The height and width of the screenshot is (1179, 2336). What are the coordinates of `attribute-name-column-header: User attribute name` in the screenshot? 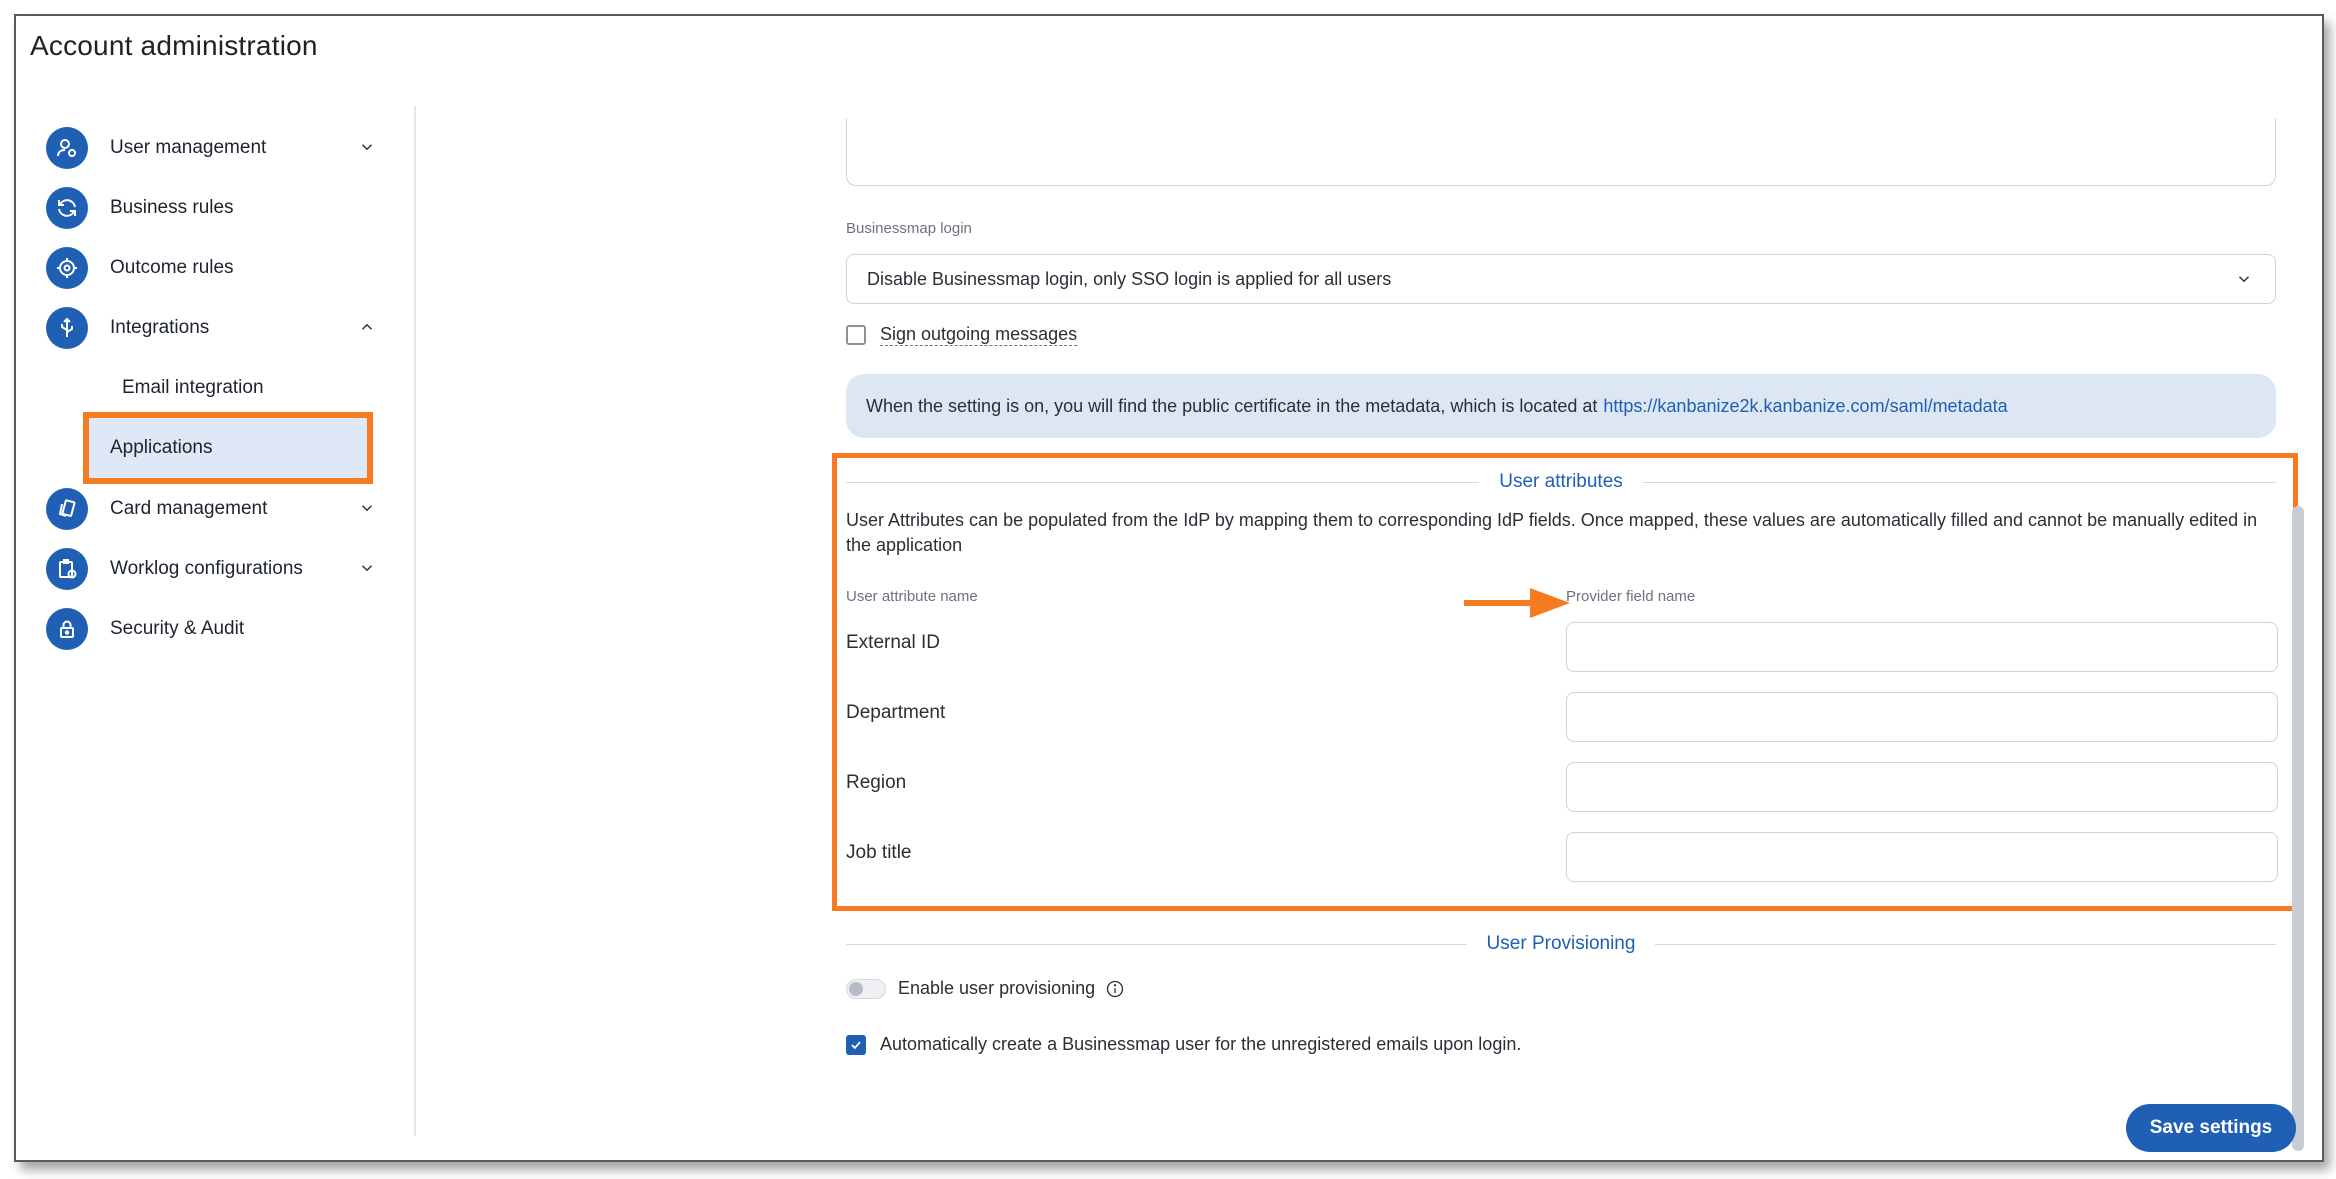 It's located at (912, 596).